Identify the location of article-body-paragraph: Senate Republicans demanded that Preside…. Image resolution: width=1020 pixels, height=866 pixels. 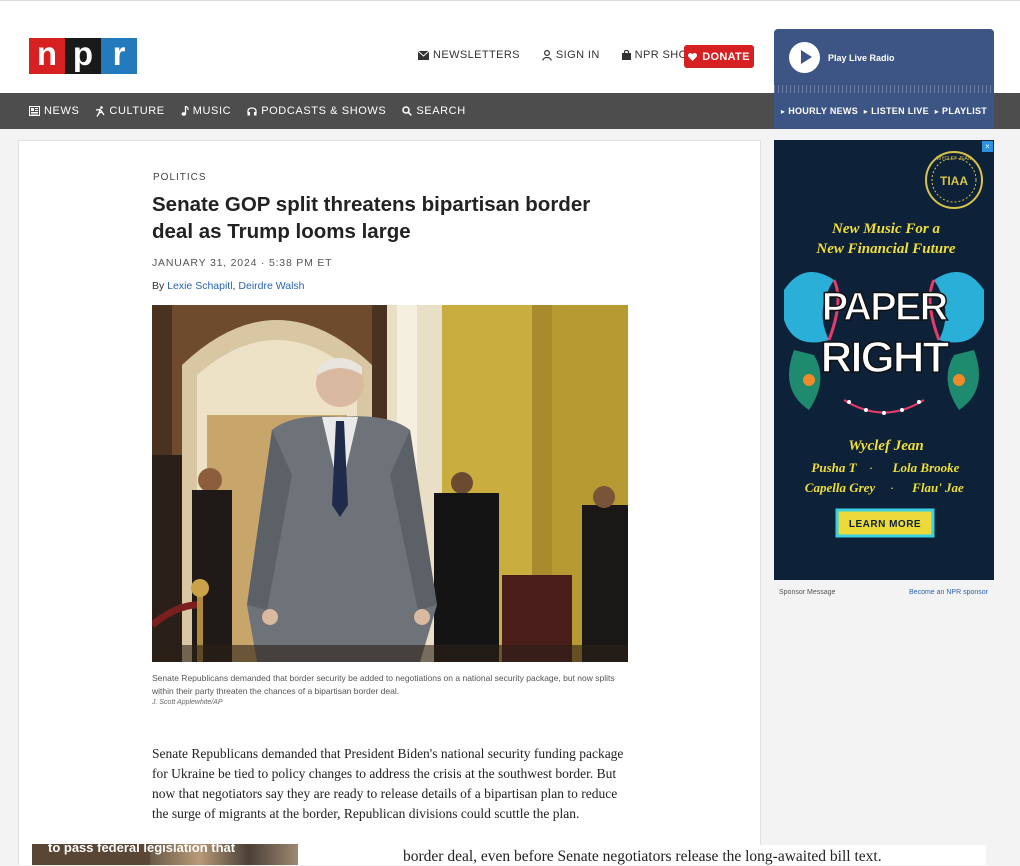
(388, 783).